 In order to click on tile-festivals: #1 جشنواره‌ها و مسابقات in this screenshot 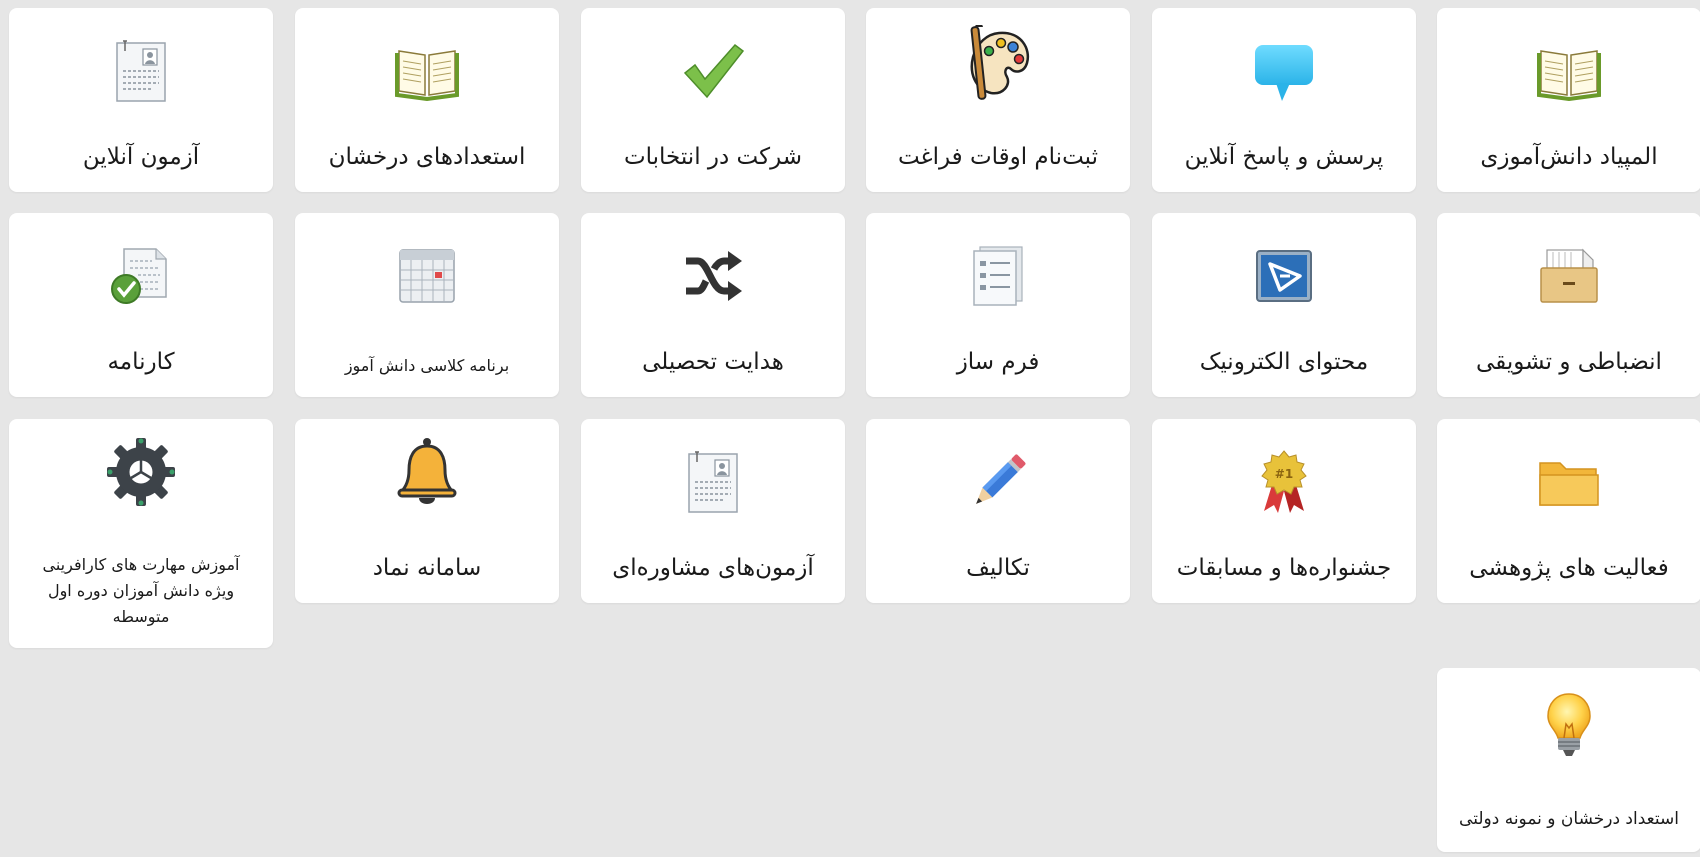, I will do `click(1284, 511)`.